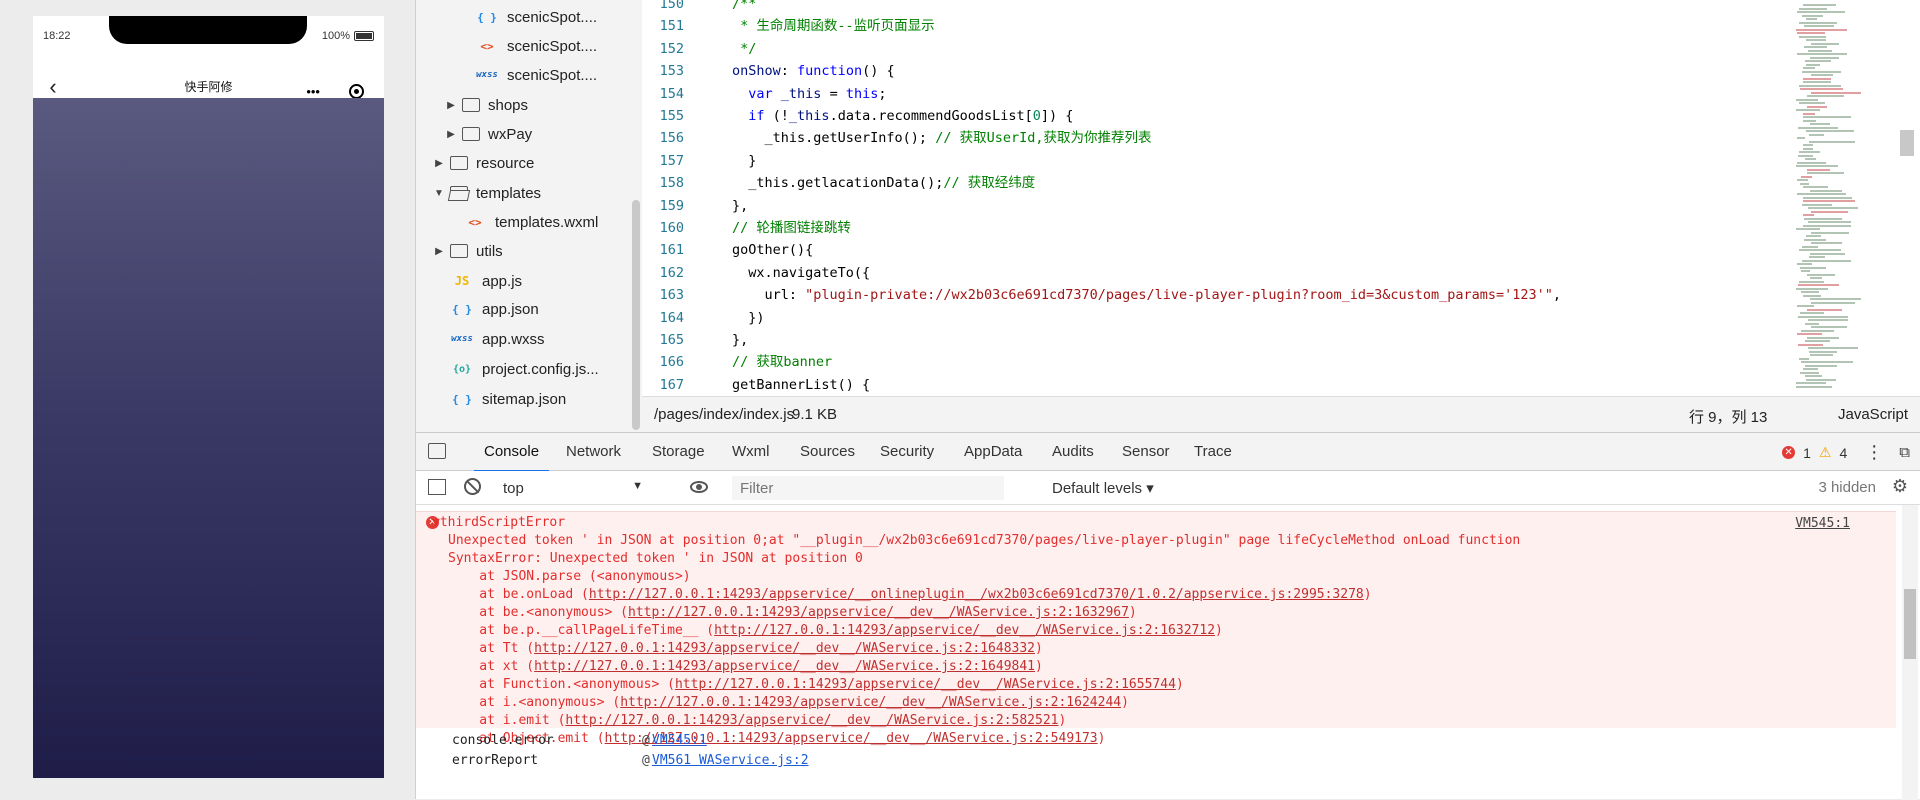 The height and width of the screenshot is (800, 1920). What do you see at coordinates (472, 486) in the screenshot?
I see `clear-console-icon` at bounding box center [472, 486].